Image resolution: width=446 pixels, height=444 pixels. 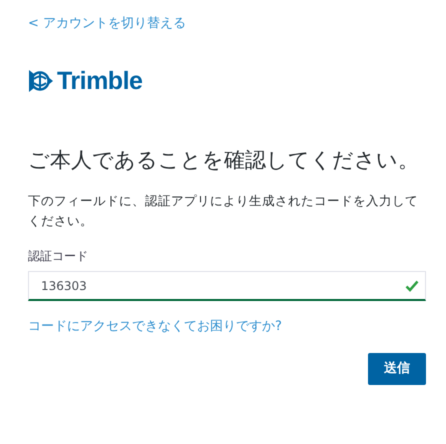 What do you see at coordinates (397, 369) in the screenshot?
I see `submit-button: 送信` at bounding box center [397, 369].